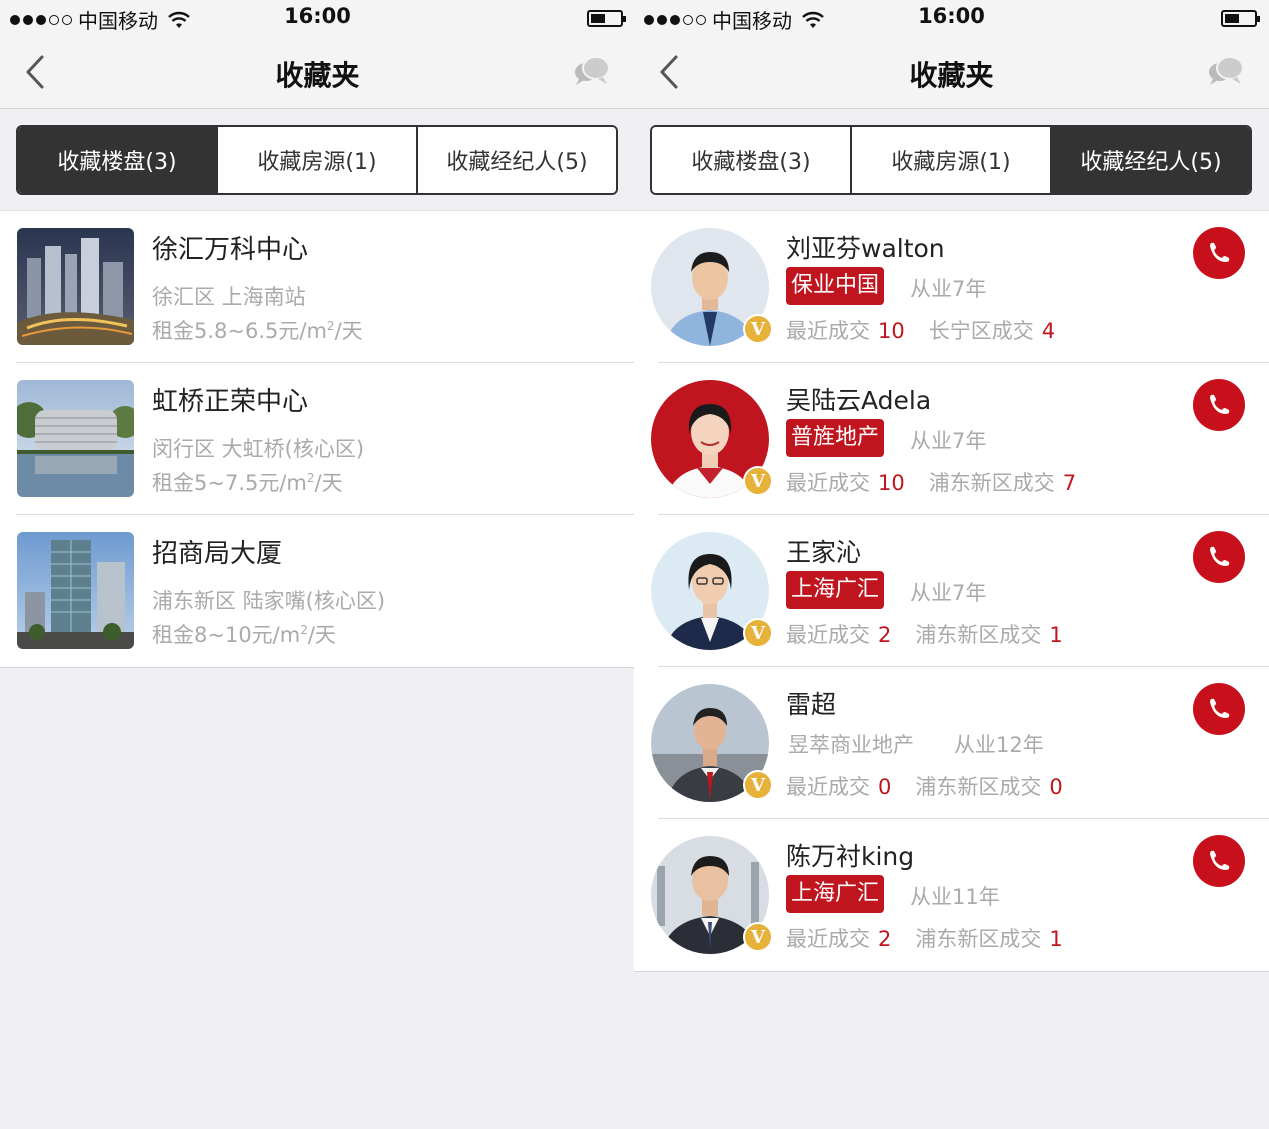 The height and width of the screenshot is (1129, 1269). What do you see at coordinates (850, 856) in the screenshot?
I see `agent-name: 陈万衬king` at bounding box center [850, 856].